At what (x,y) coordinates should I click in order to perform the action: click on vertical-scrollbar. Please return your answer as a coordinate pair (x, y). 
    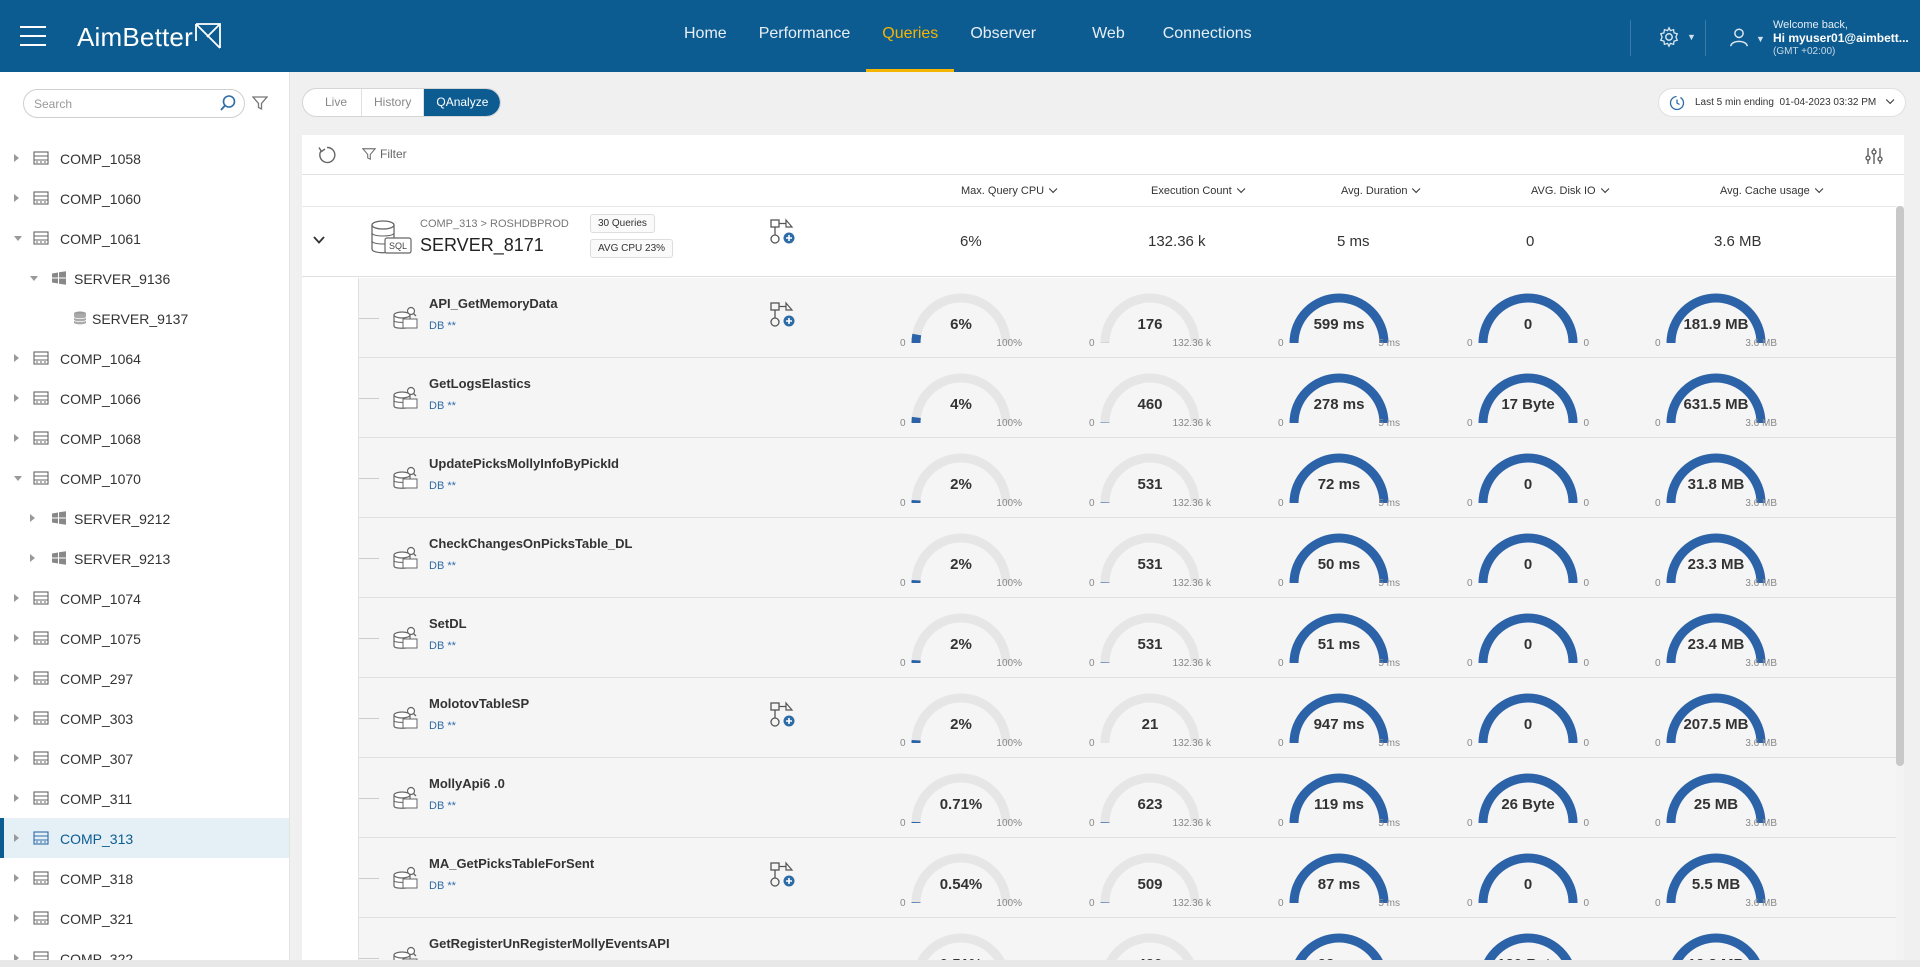
    Looking at the image, I should click on (1900, 586).